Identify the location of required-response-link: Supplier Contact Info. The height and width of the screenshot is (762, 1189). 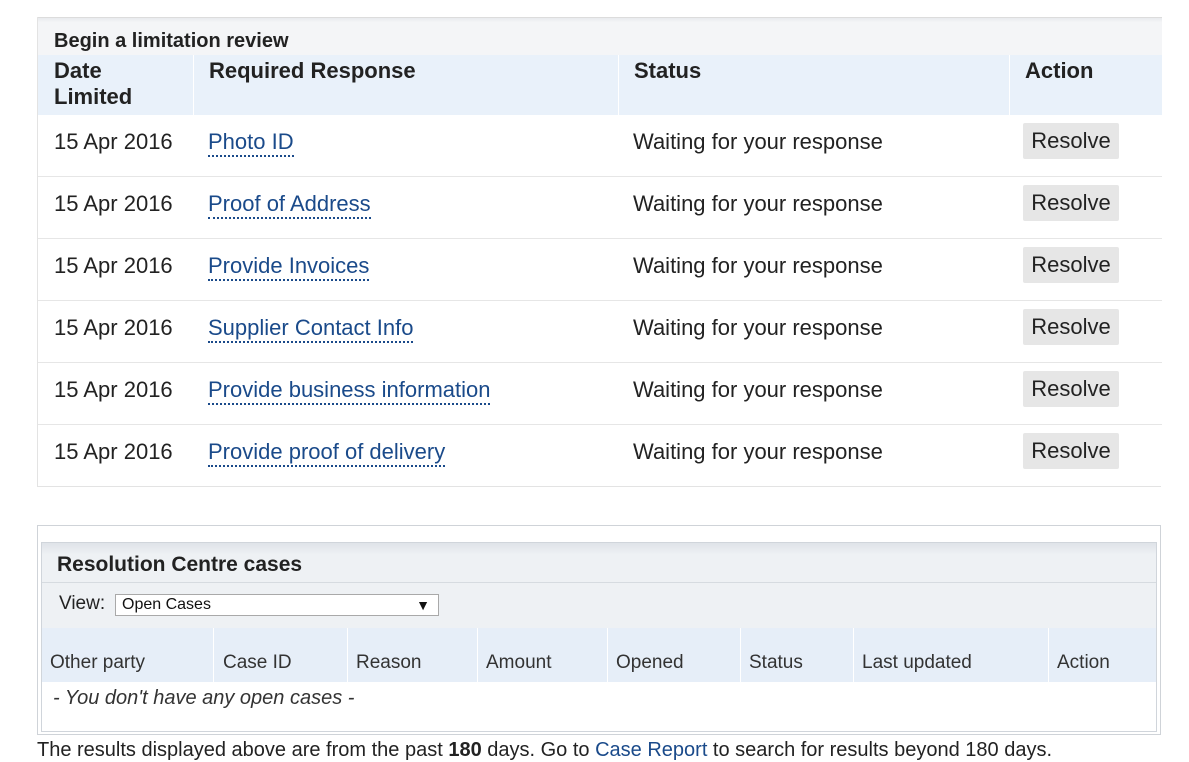
(311, 329).